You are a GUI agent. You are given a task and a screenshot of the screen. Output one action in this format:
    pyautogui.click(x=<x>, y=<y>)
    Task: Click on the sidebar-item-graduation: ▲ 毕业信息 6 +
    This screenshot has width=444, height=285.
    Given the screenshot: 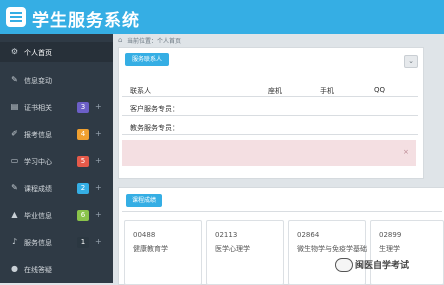 What is the action you would take?
    pyautogui.click(x=56, y=215)
    